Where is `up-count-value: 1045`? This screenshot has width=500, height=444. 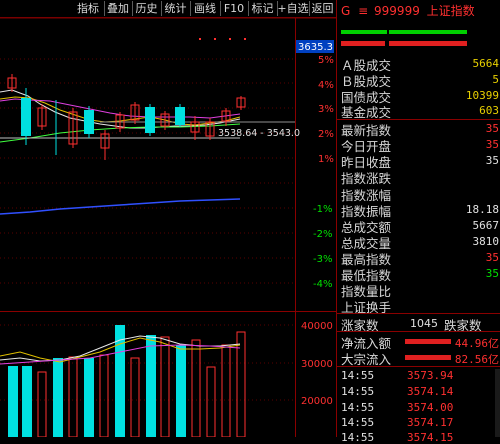
up-count-value: 1045 is located at coordinates (424, 323).